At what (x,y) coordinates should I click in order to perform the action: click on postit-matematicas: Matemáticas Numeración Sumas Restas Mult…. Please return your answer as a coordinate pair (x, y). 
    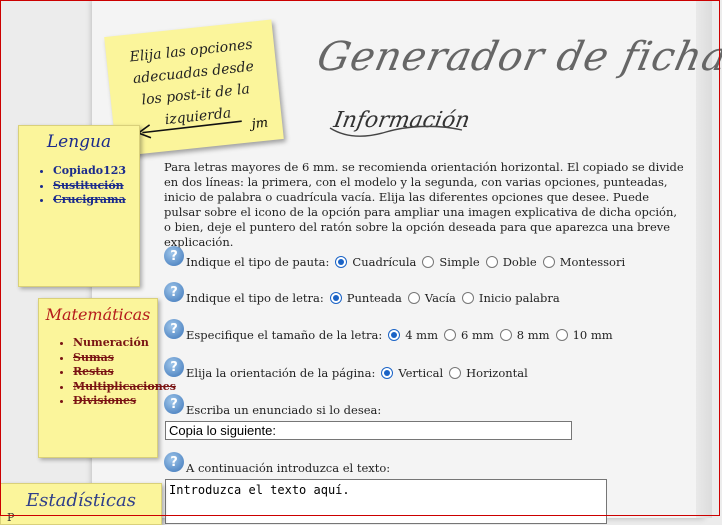
    Looking at the image, I should click on (107, 378).